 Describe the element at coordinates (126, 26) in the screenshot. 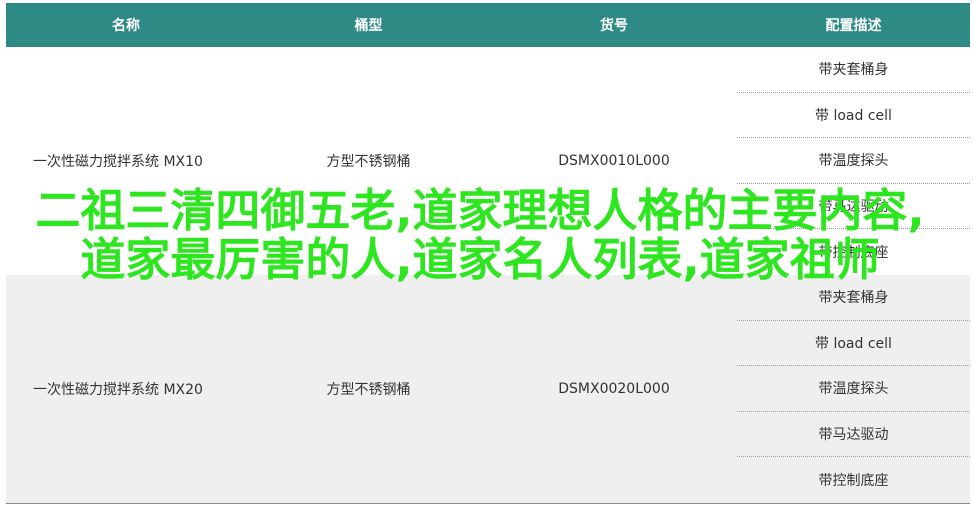

I see `header-name: 名称` at that location.